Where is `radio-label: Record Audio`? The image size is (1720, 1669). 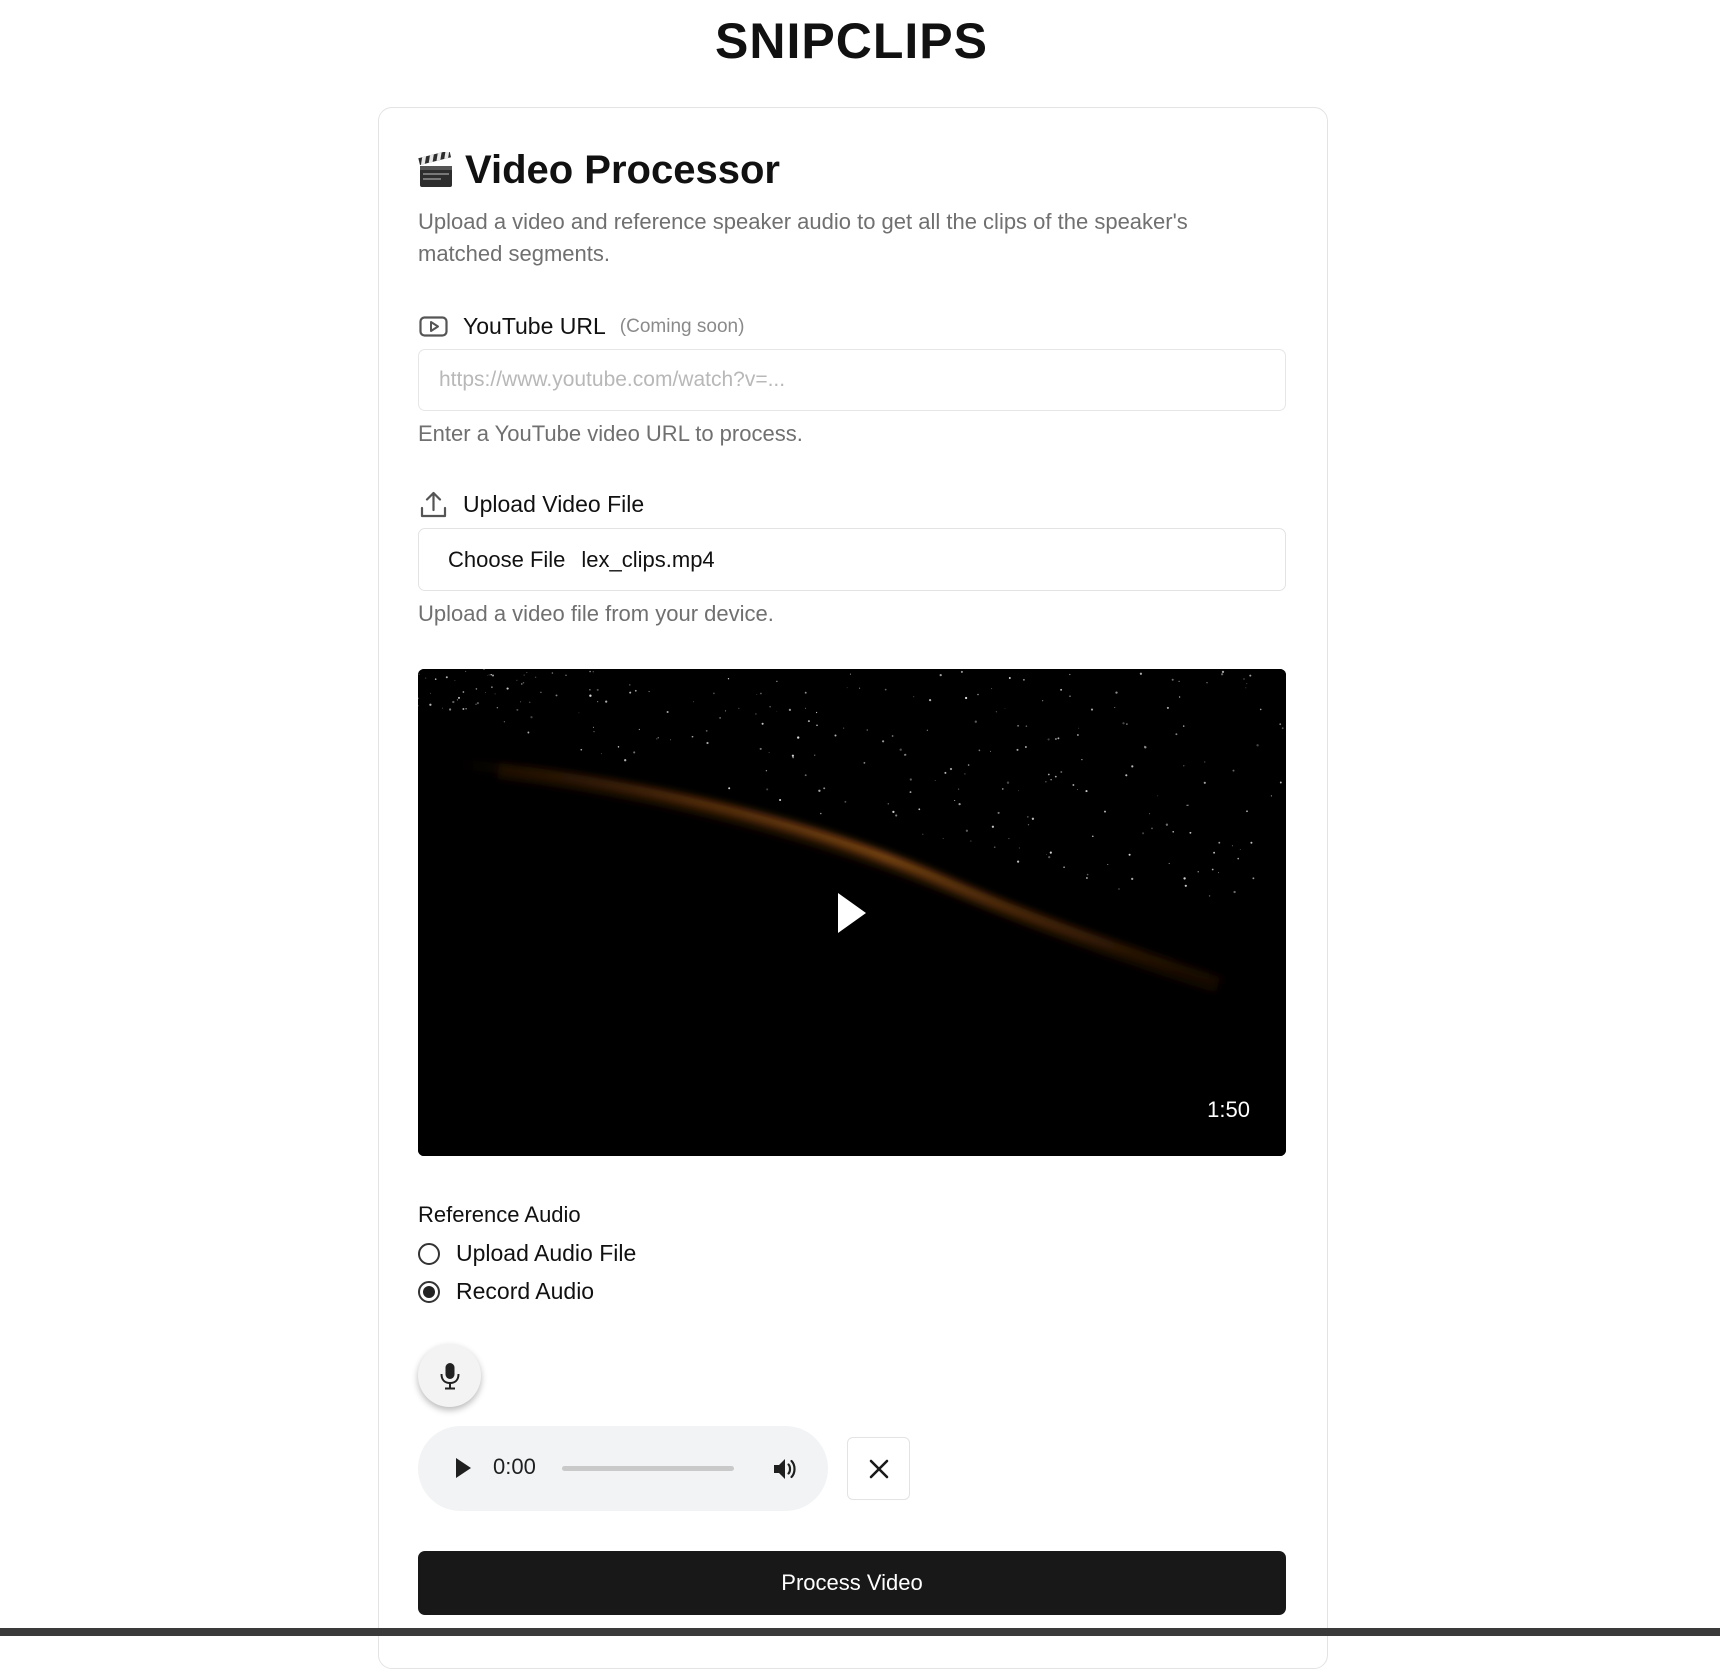
radio-label: Record Audio is located at coordinates (525, 1291).